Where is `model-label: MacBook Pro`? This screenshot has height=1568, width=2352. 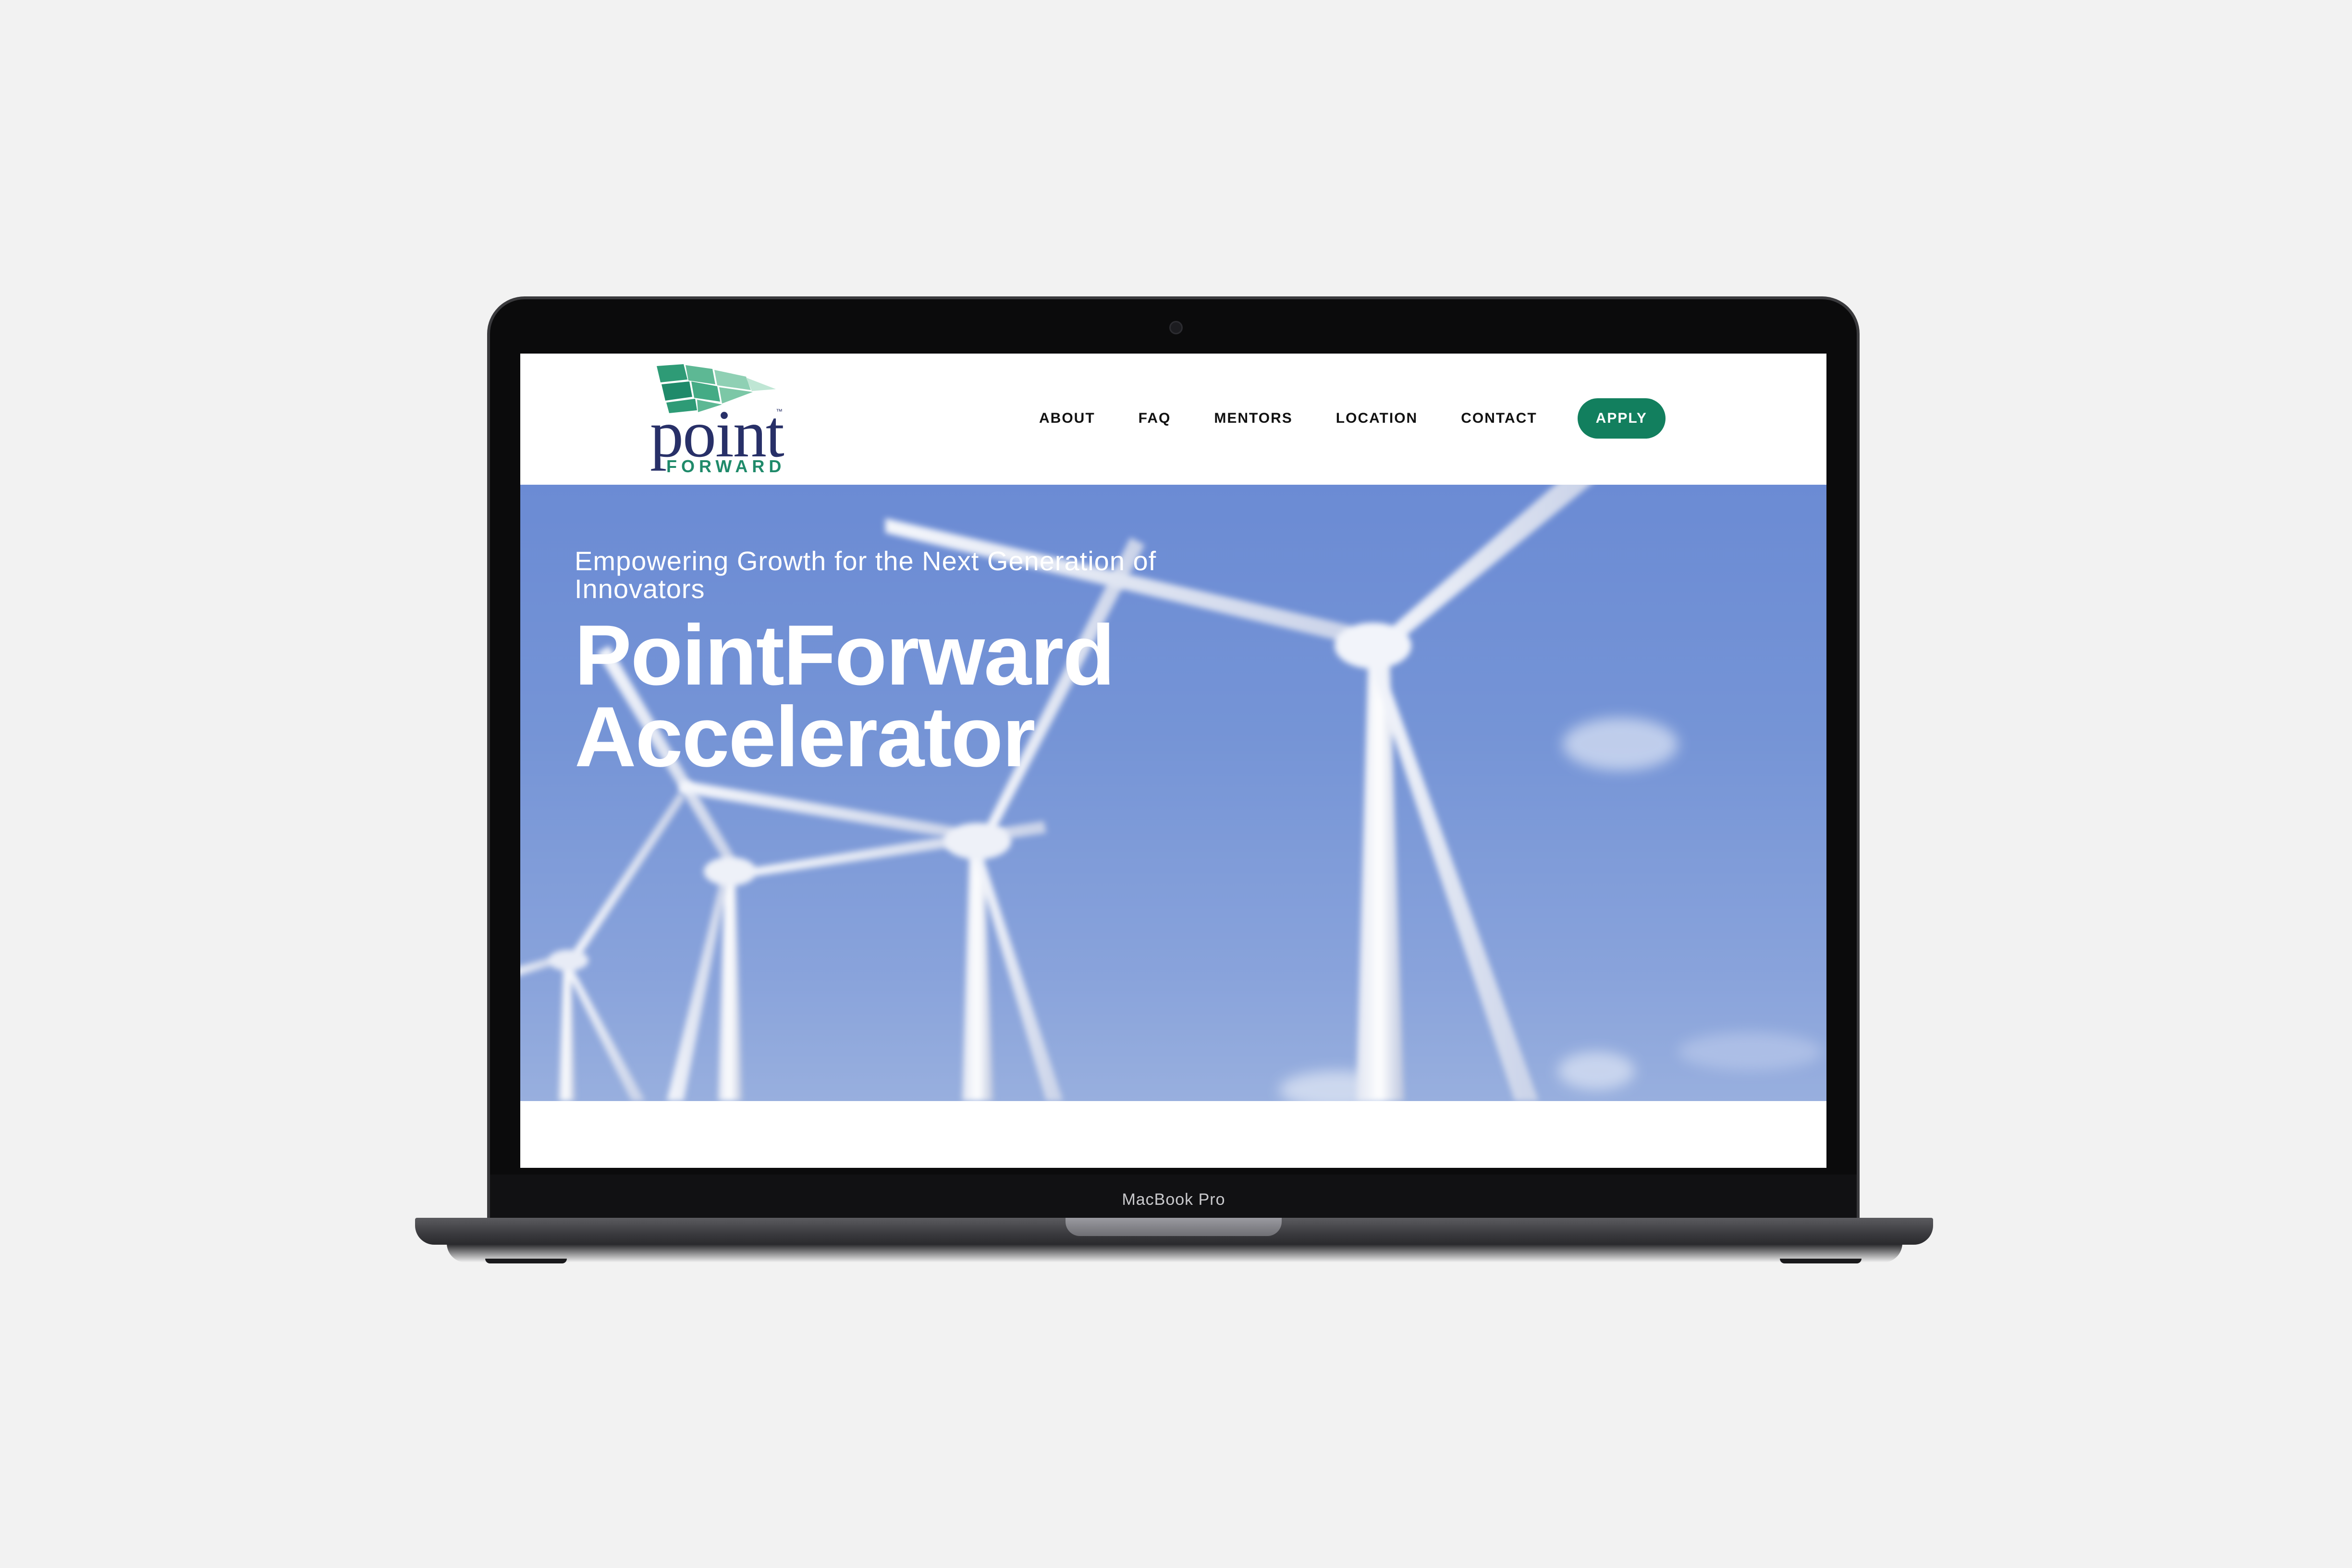 model-label: MacBook Pro is located at coordinates (1173, 1199).